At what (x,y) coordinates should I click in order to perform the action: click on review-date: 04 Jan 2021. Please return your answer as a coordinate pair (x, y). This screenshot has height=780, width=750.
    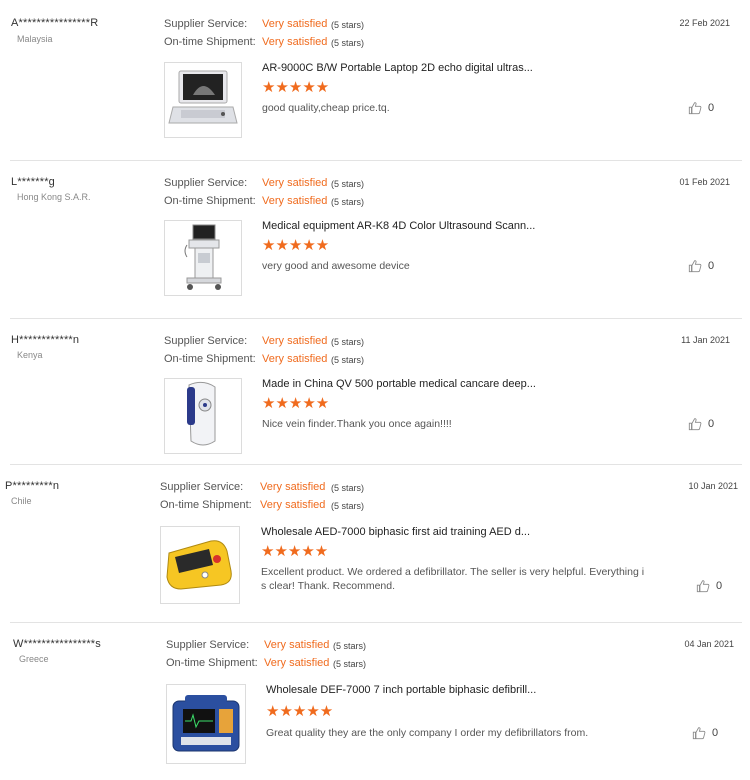
    Looking at the image, I should click on (709, 644).